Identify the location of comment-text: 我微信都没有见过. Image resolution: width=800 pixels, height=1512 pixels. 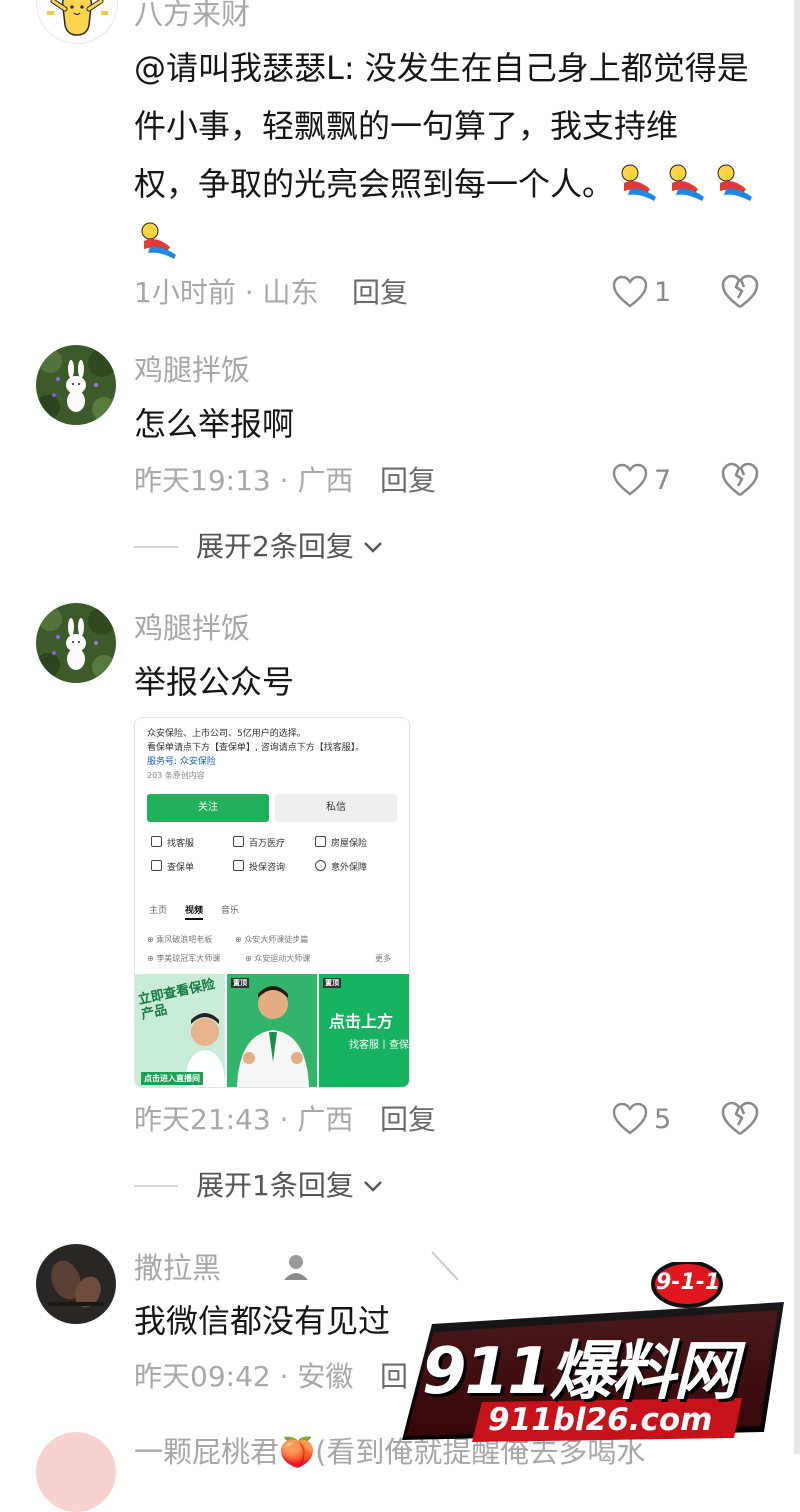
(262, 1321).